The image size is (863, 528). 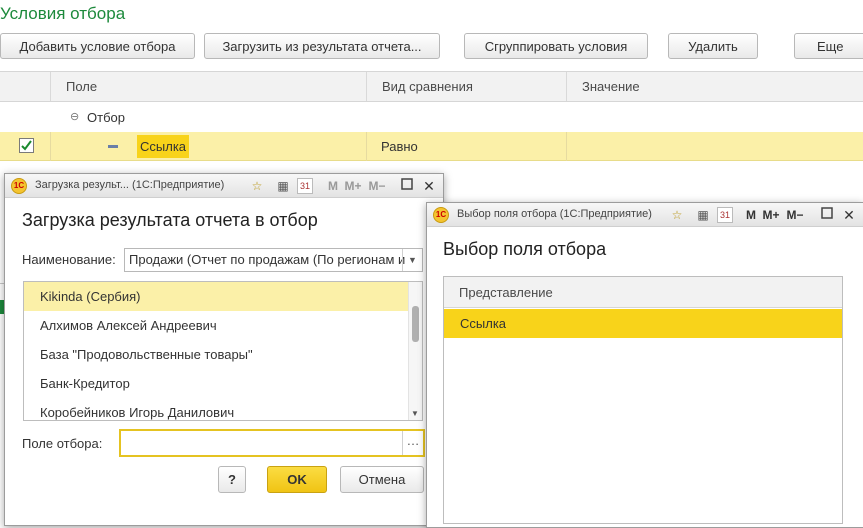 What do you see at coordinates (382, 479) in the screenshot?
I see `cancel-button: Отмена` at bounding box center [382, 479].